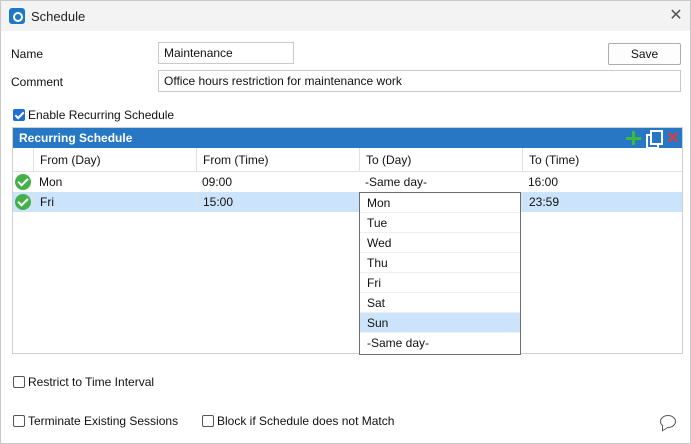 The width and height of the screenshot is (691, 444). I want to click on name-input, so click(226, 53).